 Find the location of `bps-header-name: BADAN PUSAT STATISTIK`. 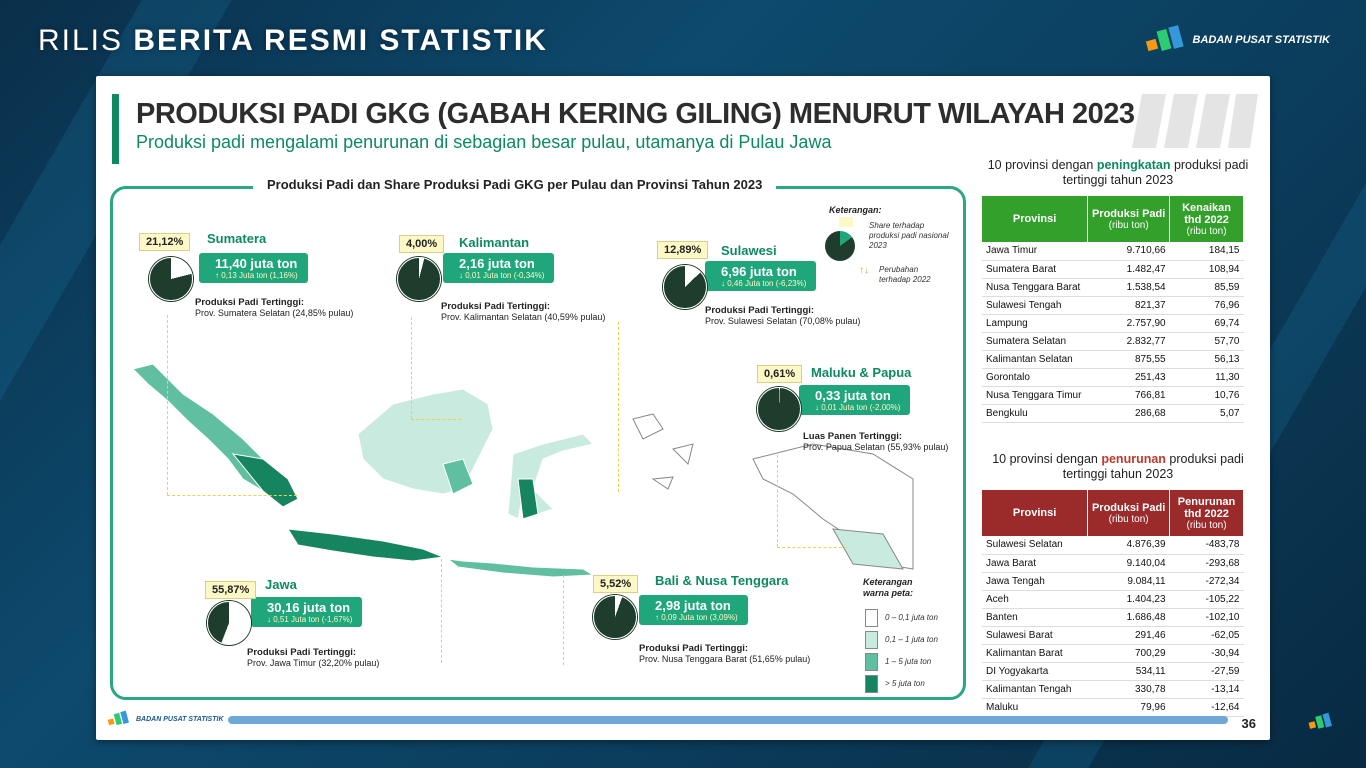

bps-header-name: BADAN PUSAT STATISTIK is located at coordinates (1261, 40).